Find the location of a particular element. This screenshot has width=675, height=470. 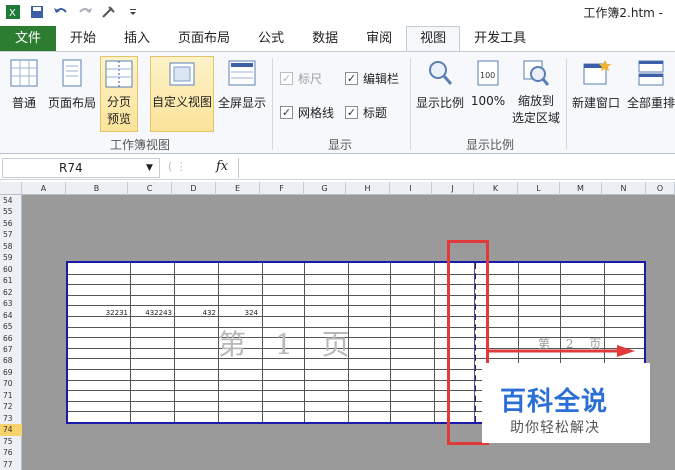

zoom-100-button: 100 100% is located at coordinates (488, 88).